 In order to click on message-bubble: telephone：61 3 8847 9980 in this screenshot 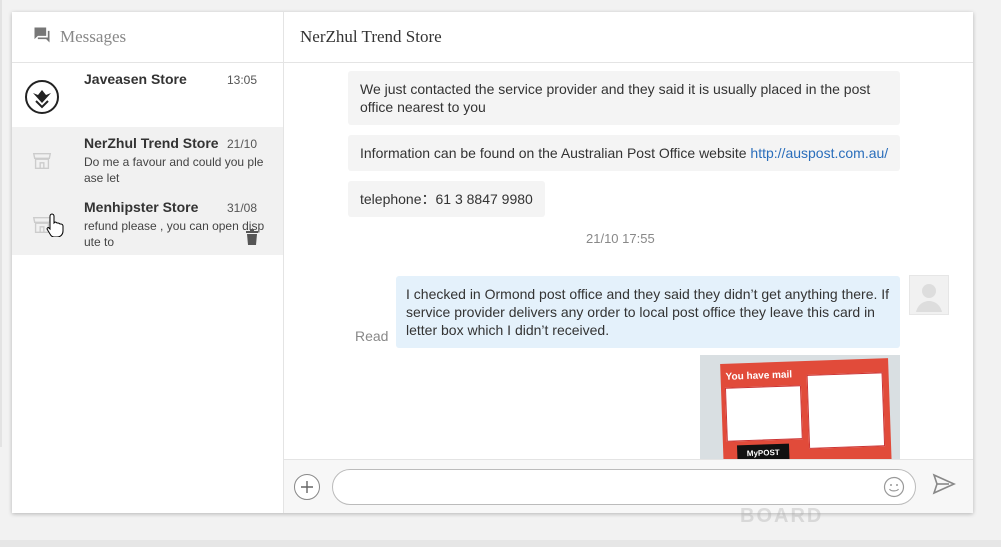, I will do `click(446, 199)`.